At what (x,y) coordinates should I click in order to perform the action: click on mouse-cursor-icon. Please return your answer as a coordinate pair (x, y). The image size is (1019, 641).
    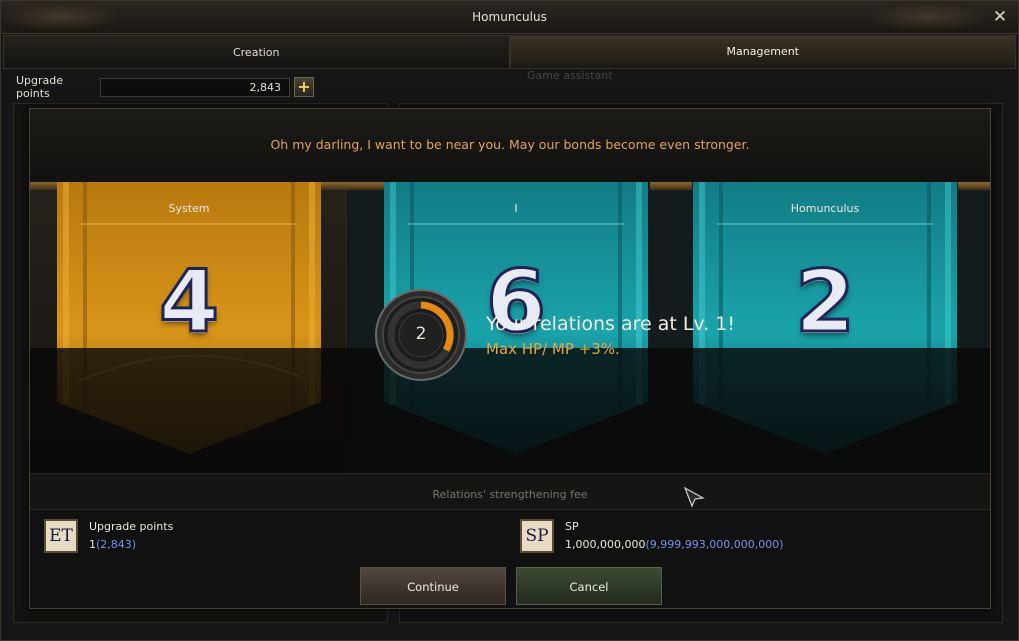
    Looking at the image, I should click on (694, 497).